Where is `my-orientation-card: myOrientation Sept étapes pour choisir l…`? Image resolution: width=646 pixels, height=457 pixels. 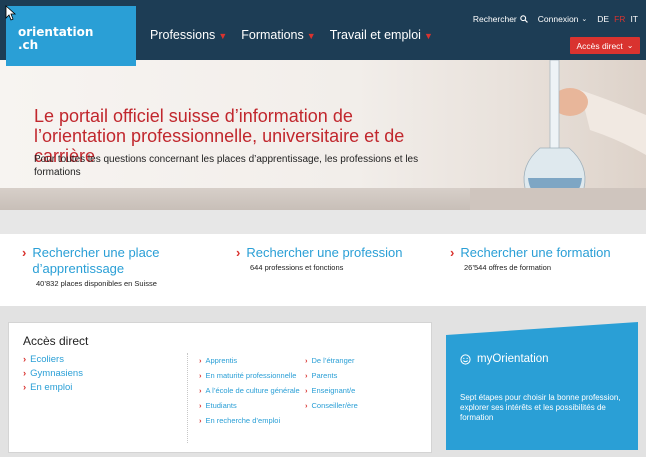 my-orientation-card: myOrientation Sept étapes pour choisir l… is located at coordinates (542, 392).